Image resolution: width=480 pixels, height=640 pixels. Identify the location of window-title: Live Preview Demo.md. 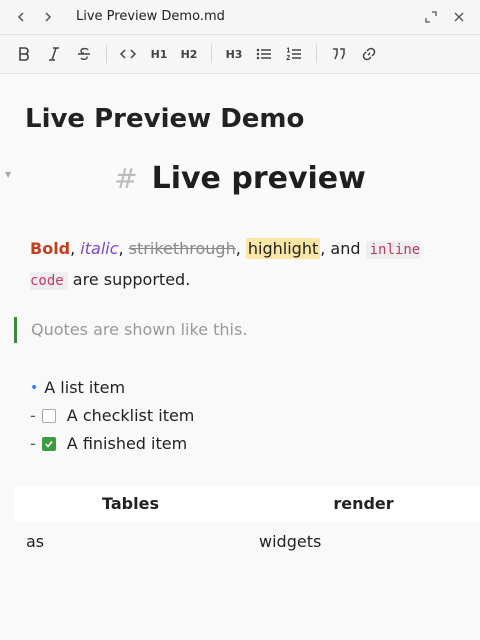
(150, 16).